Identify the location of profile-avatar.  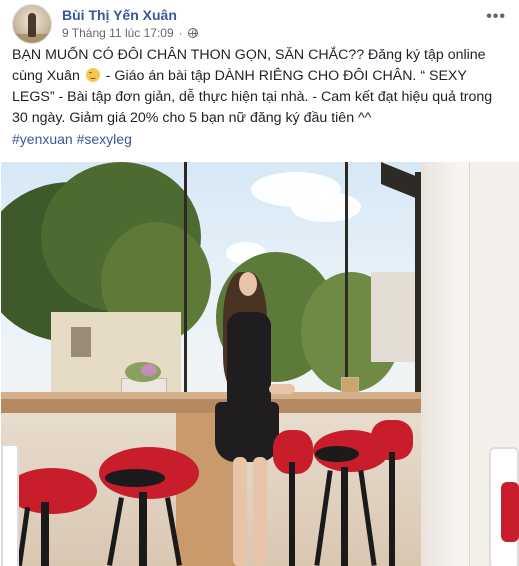
(32, 24).